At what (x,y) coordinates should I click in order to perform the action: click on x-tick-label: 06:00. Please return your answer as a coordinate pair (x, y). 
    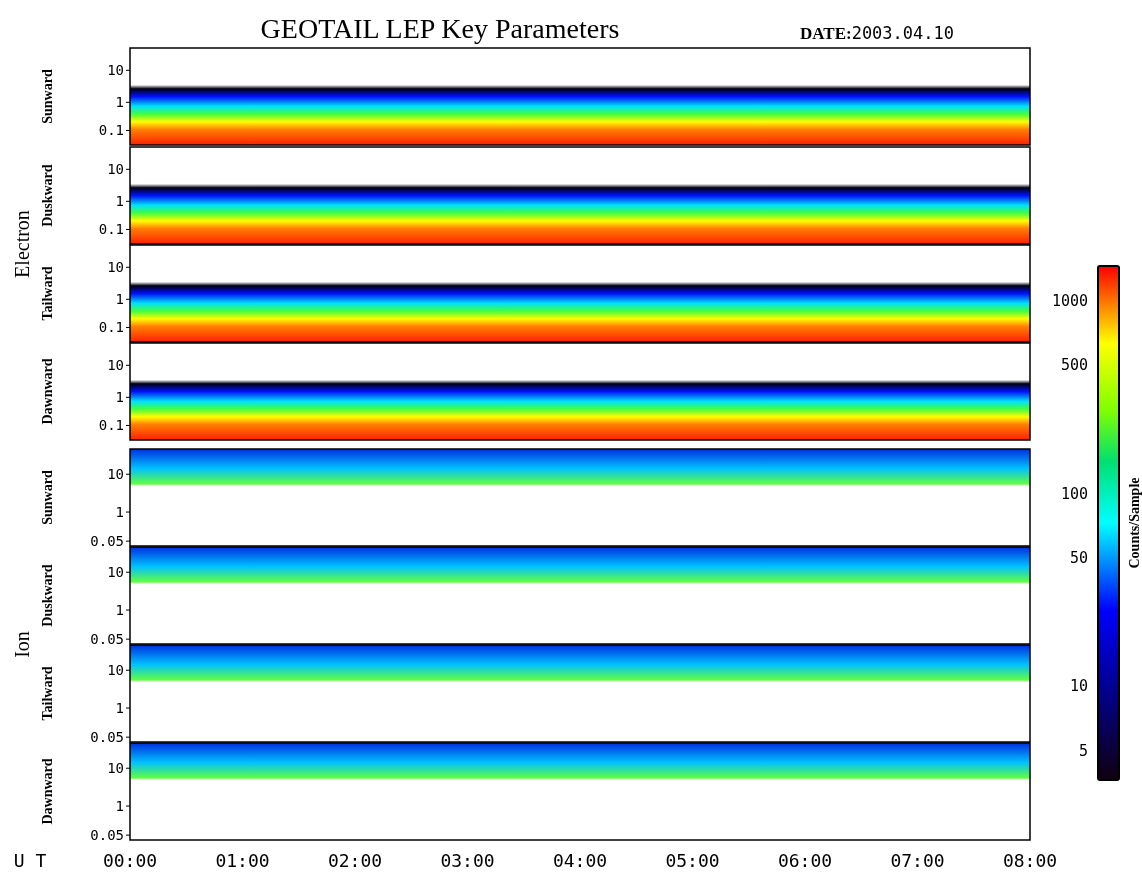
    Looking at the image, I should click on (805, 860).